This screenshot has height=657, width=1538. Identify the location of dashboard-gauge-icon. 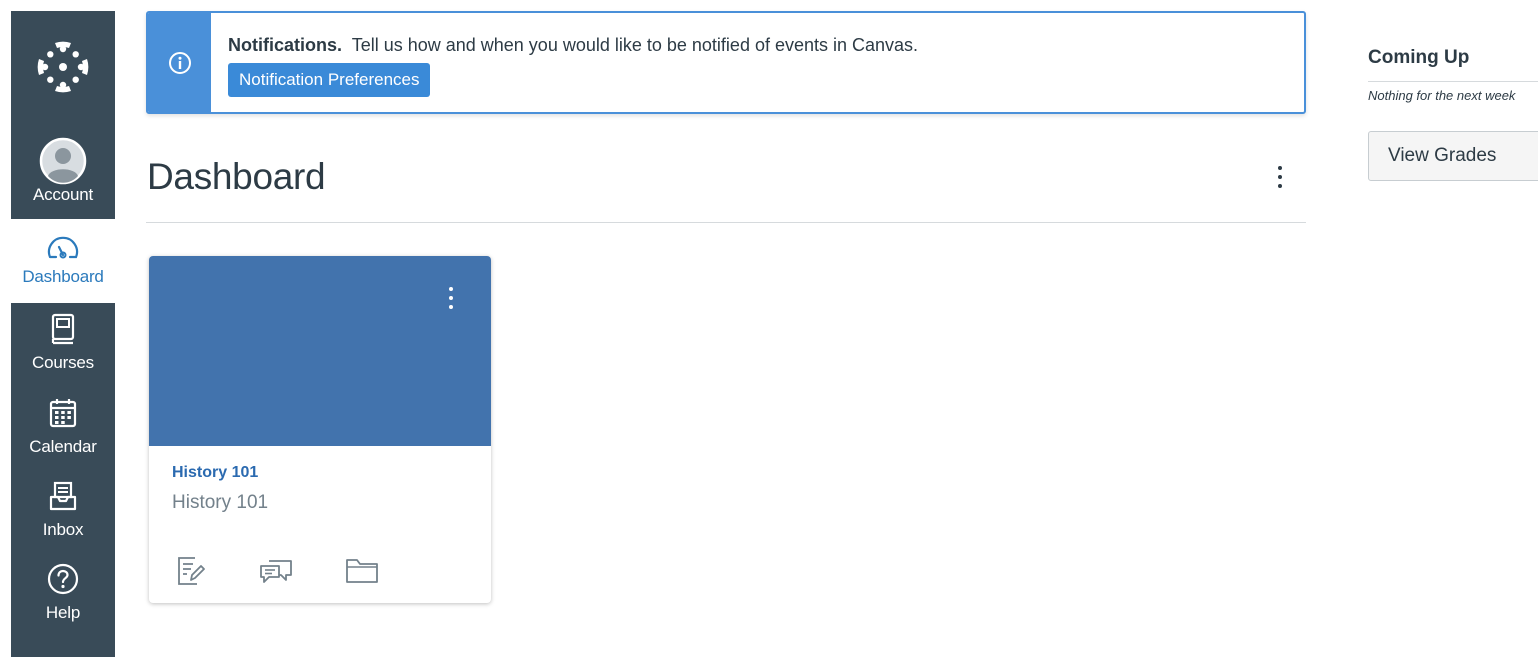
(63, 248).